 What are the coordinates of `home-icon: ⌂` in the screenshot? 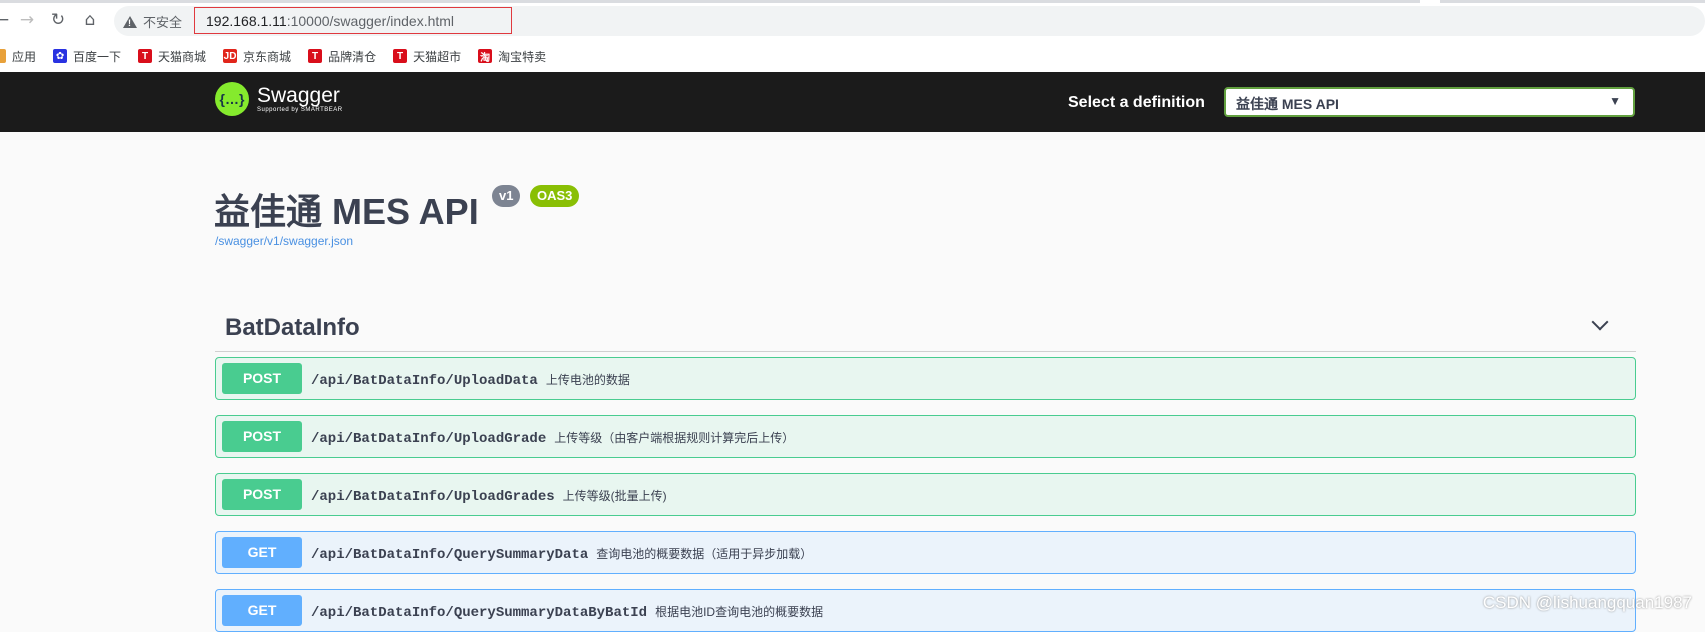 It's located at (90, 20).